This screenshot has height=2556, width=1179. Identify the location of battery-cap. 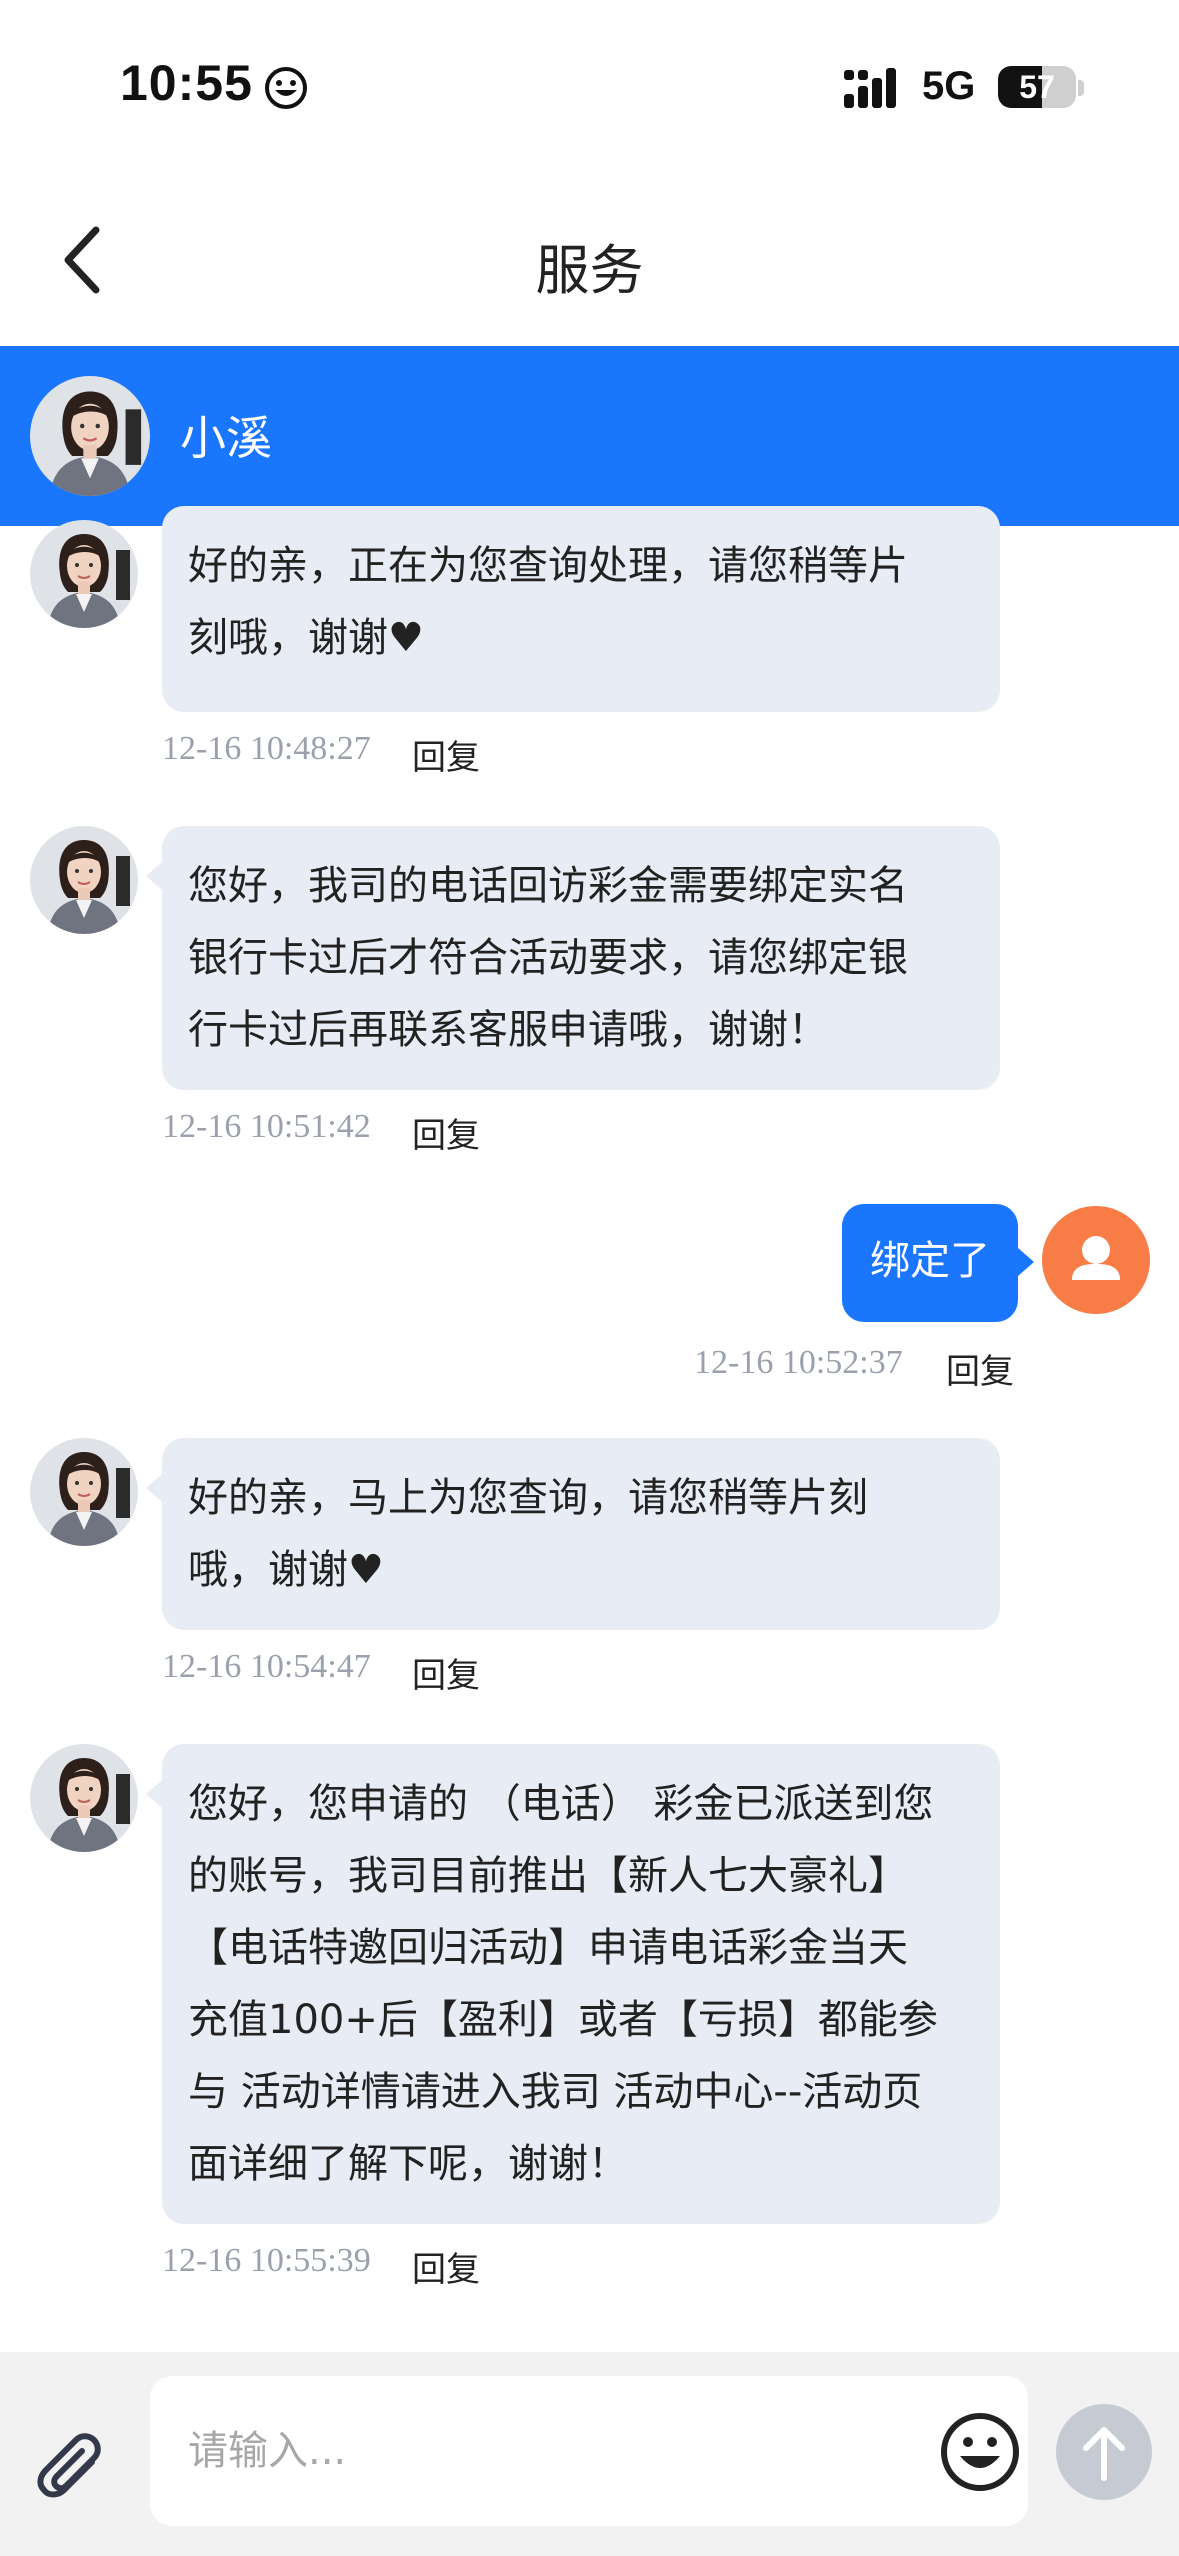
(1081, 88).